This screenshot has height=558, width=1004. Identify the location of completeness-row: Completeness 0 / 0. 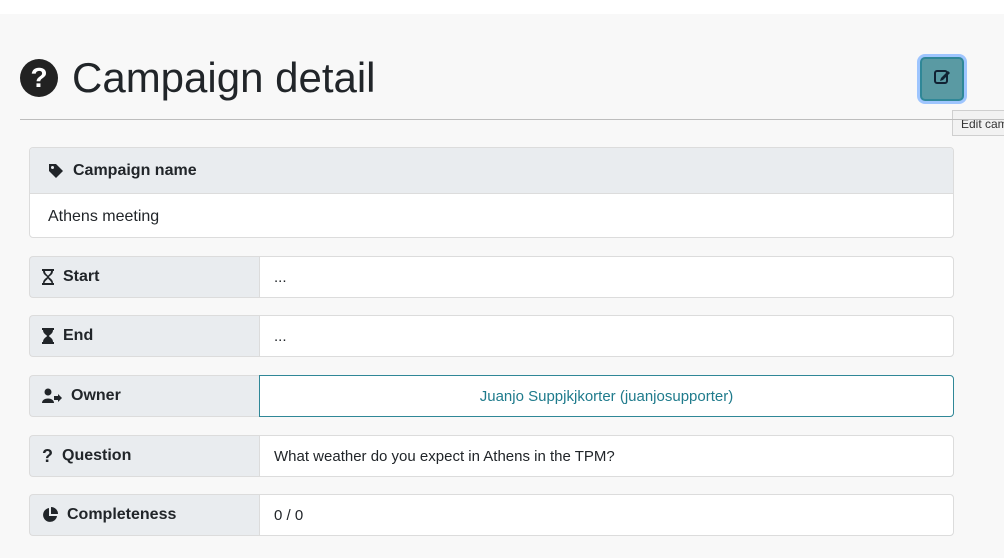
(491, 515).